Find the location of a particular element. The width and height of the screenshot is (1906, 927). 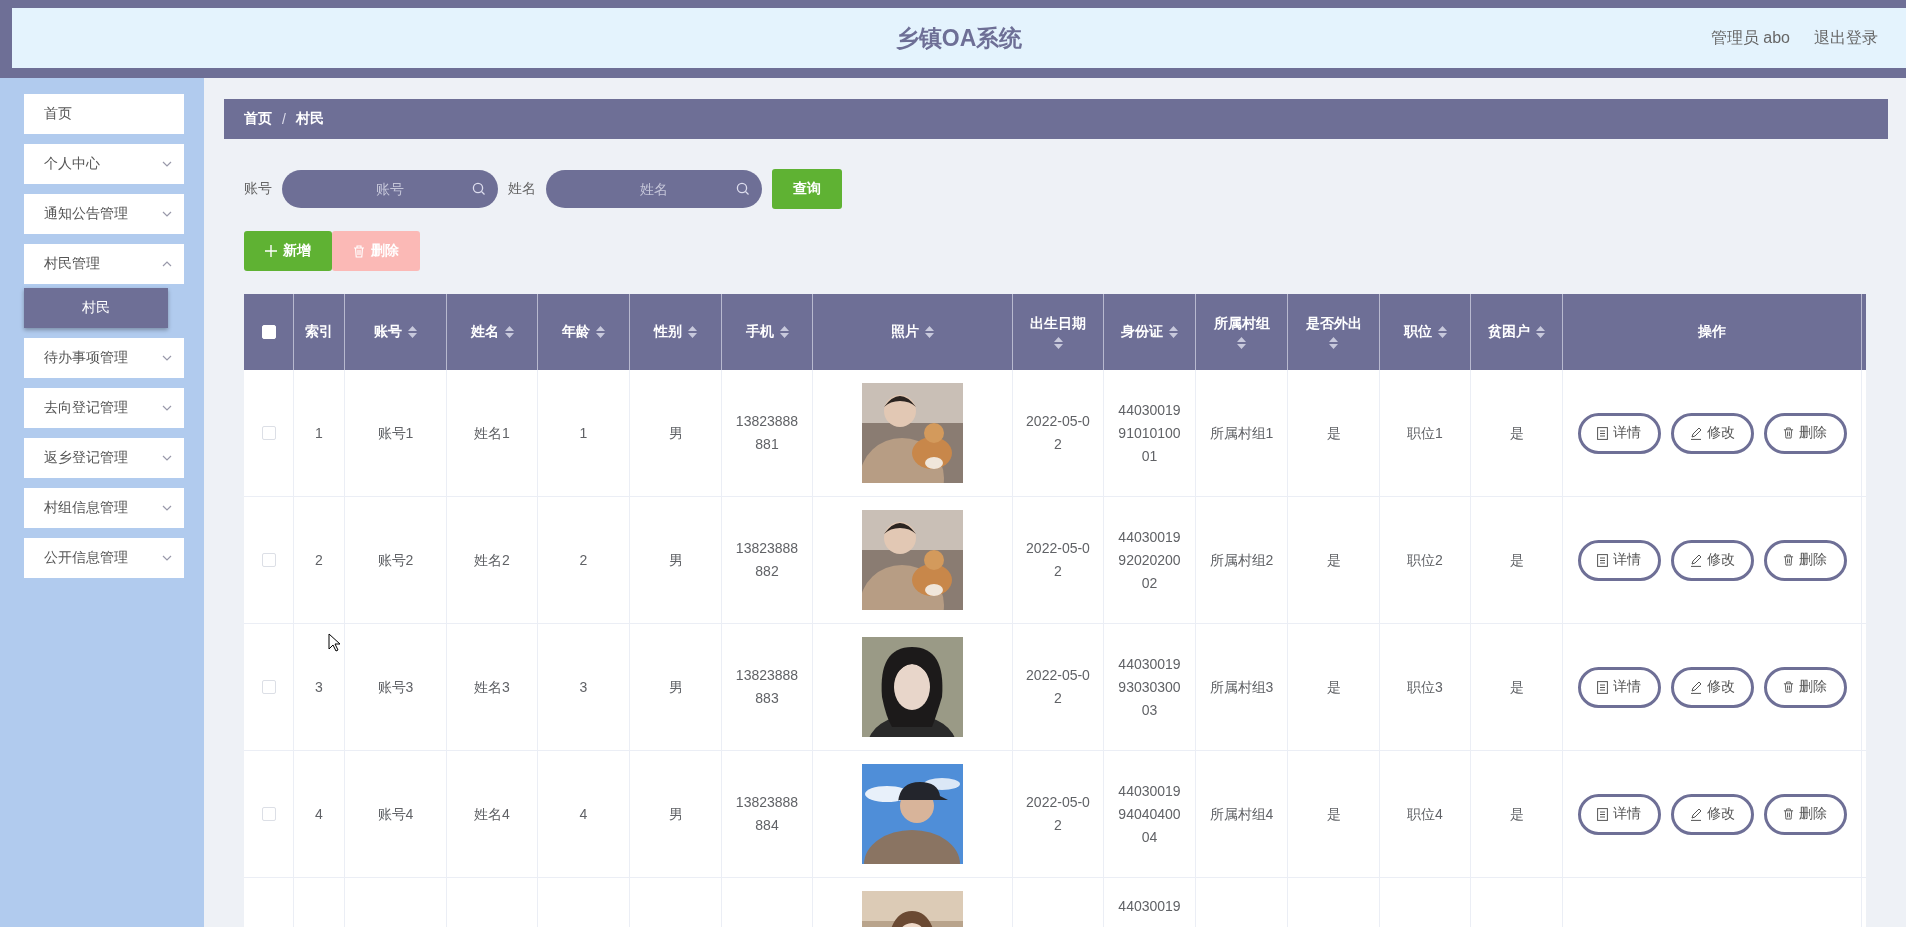

sidebar-item: 返乡登记管理 is located at coordinates (104, 458).